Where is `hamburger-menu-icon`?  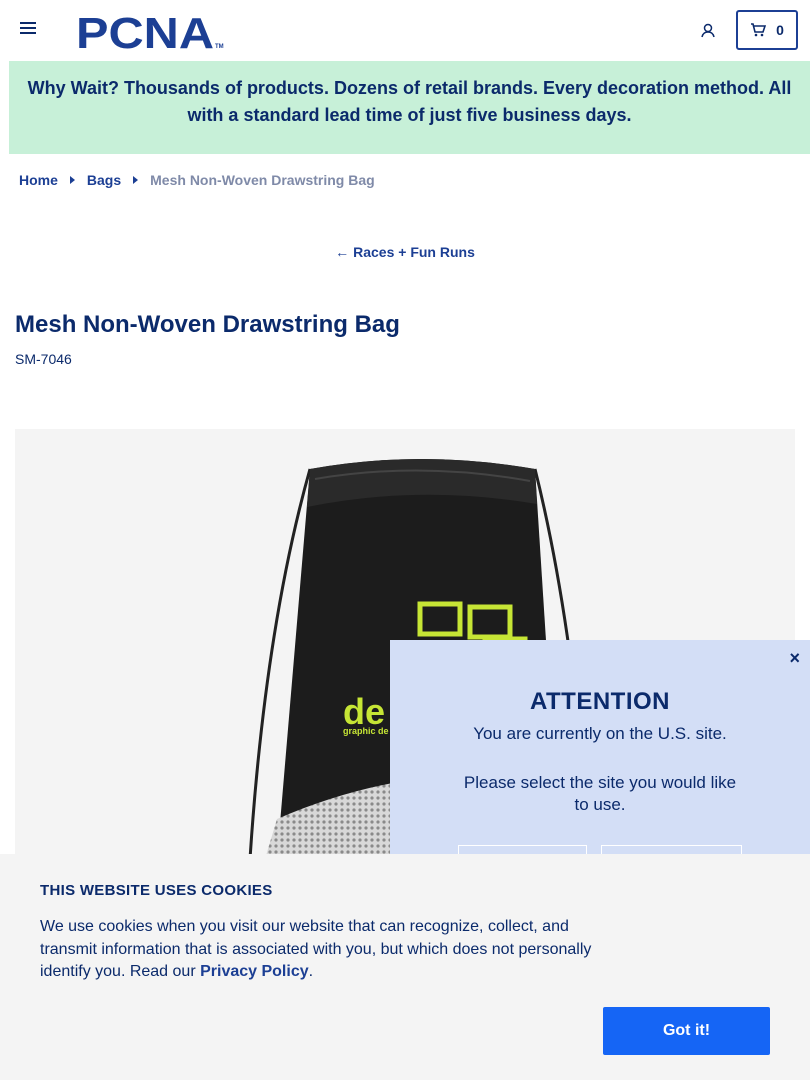
hamburger-menu-icon is located at coordinates (28, 29).